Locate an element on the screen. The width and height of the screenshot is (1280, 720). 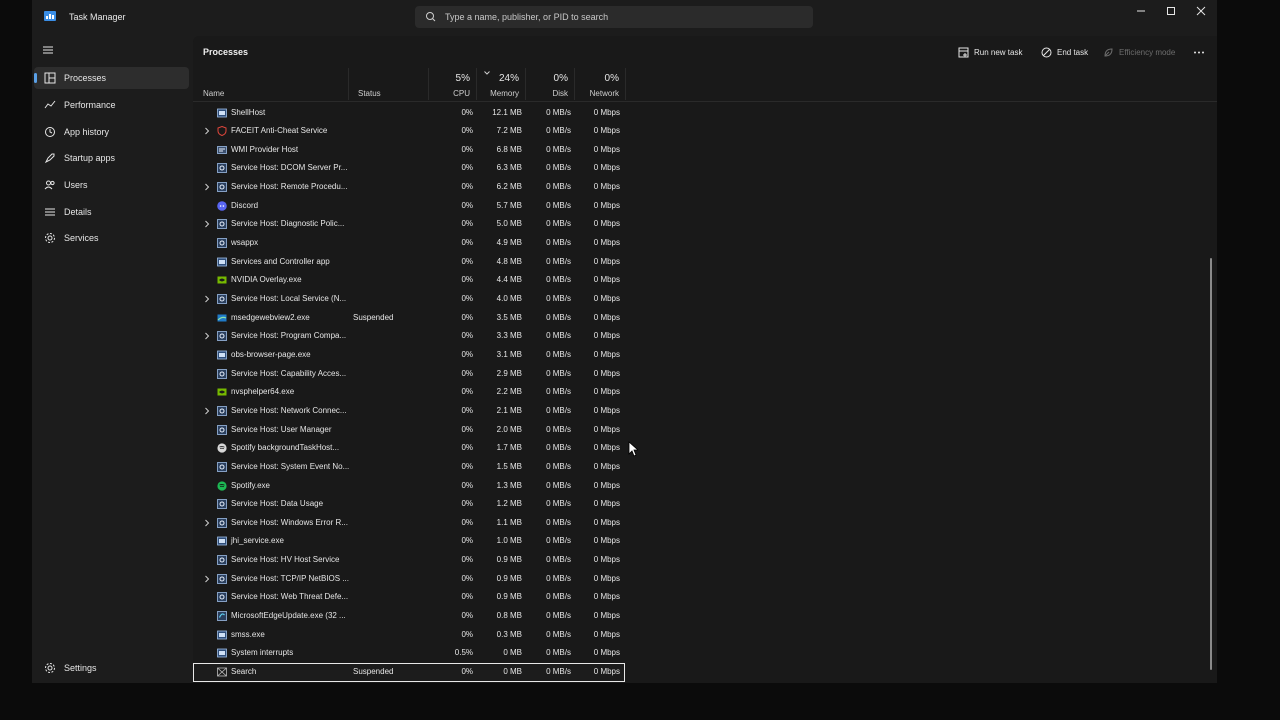
sidebar-item-services: Services is located at coordinates (111, 238).